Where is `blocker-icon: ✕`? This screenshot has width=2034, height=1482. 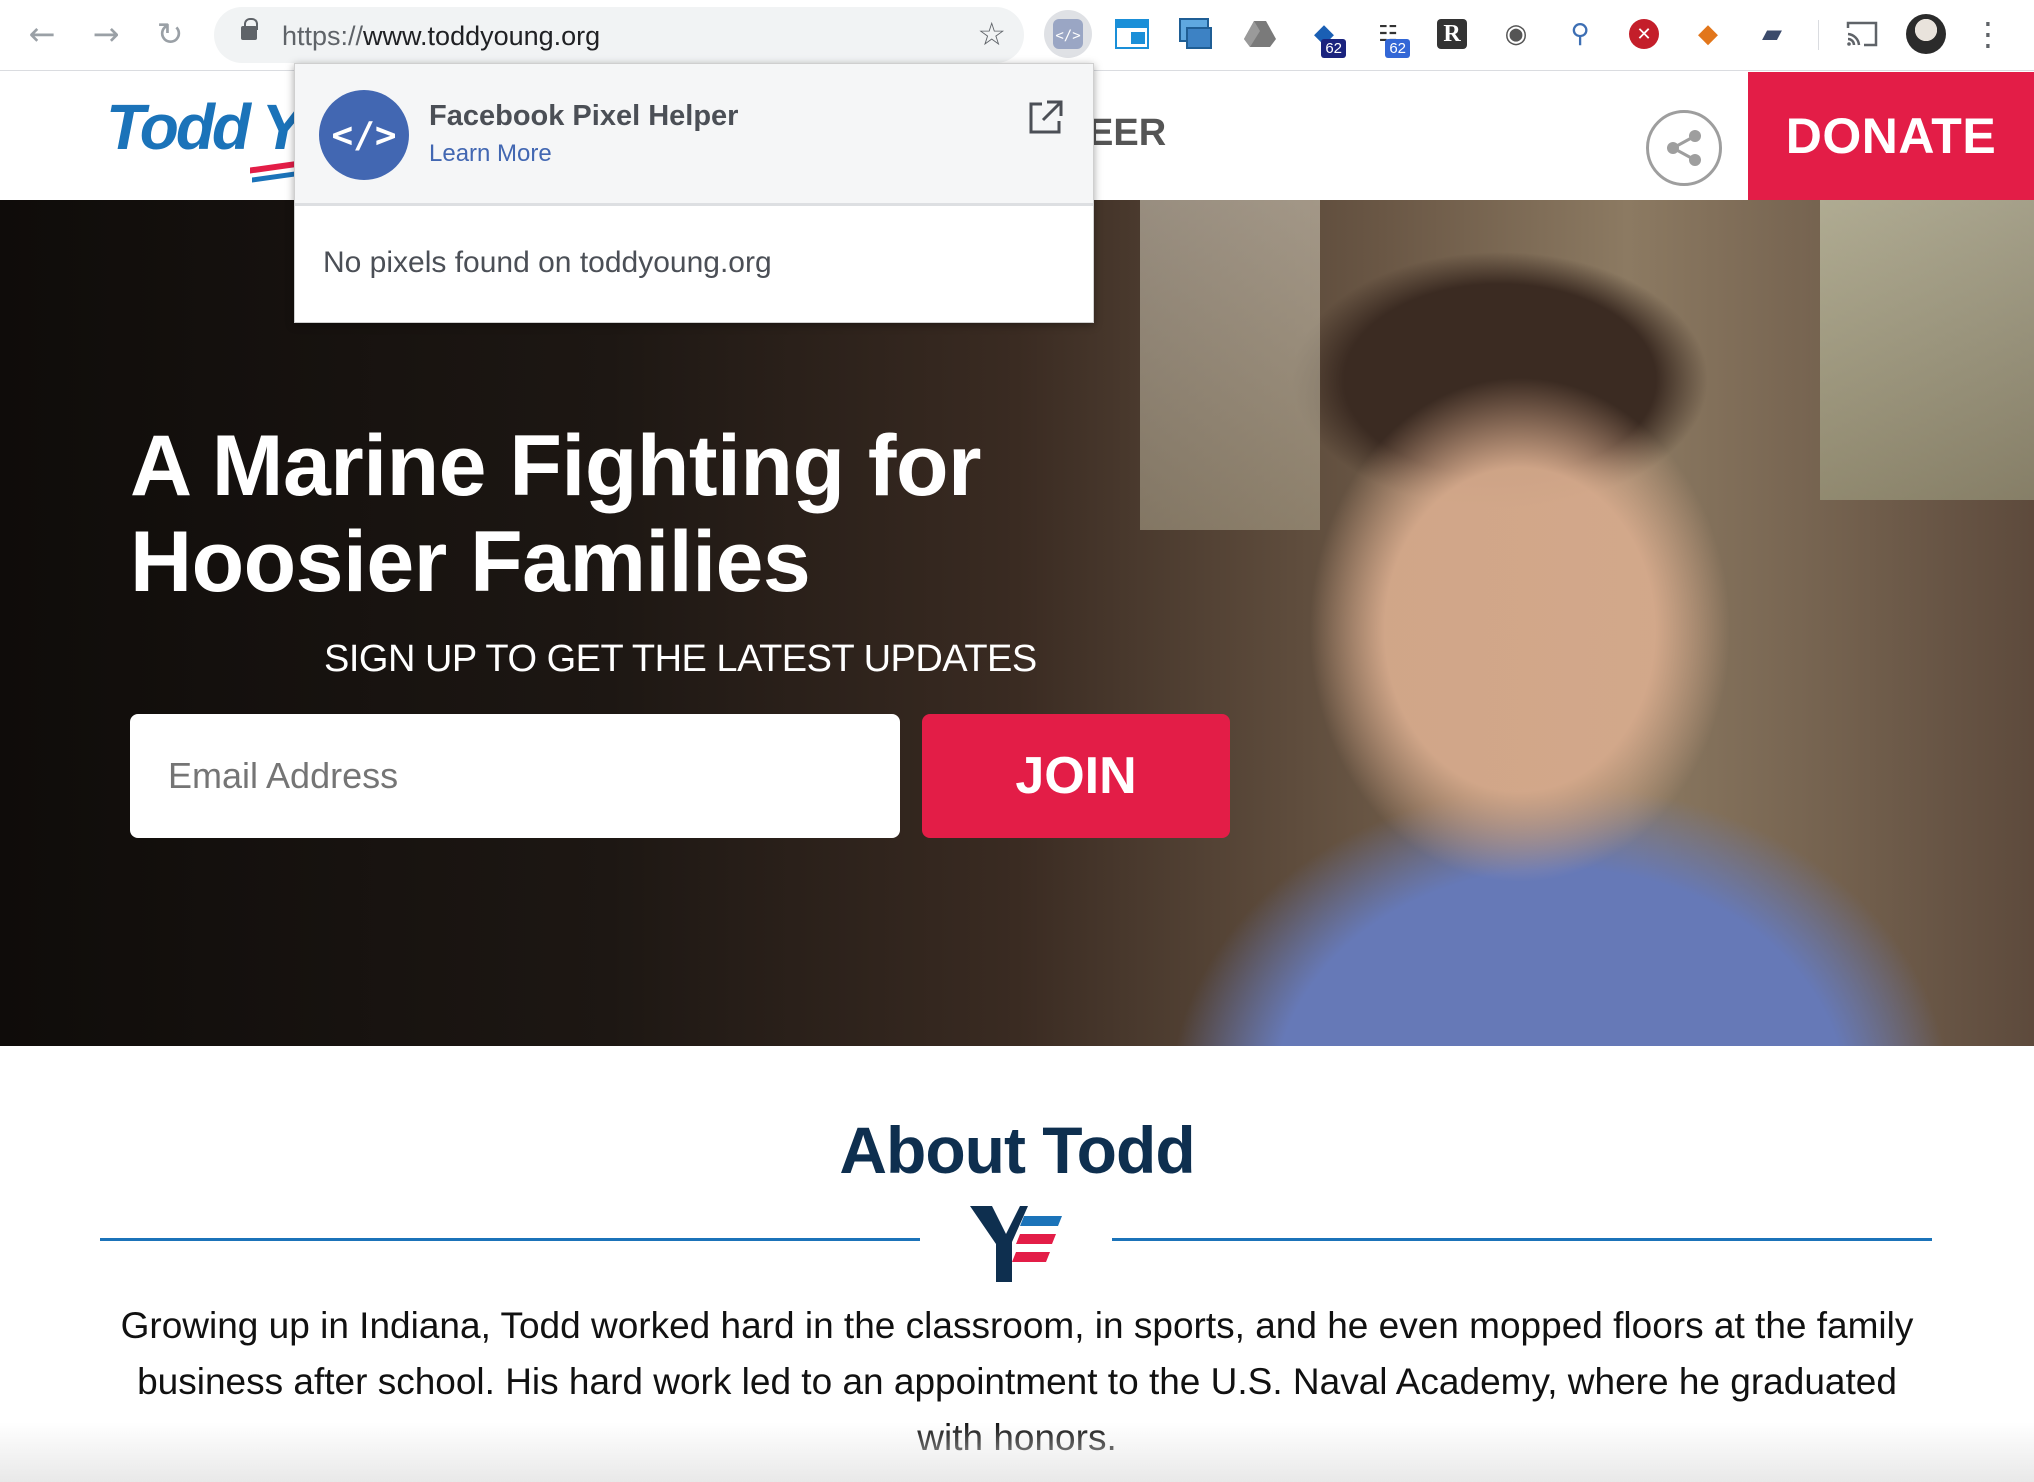 blocker-icon: ✕ is located at coordinates (1644, 34).